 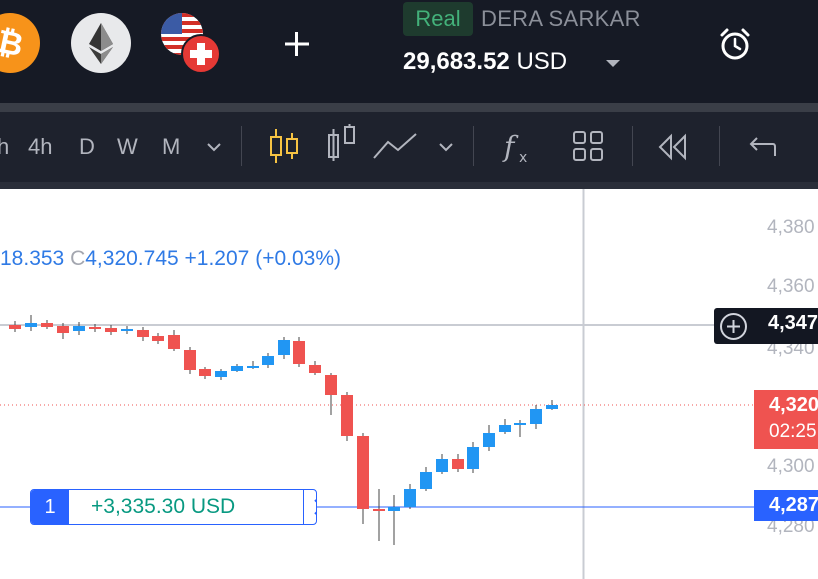 I want to click on position-divider, so click(x=303, y=507).